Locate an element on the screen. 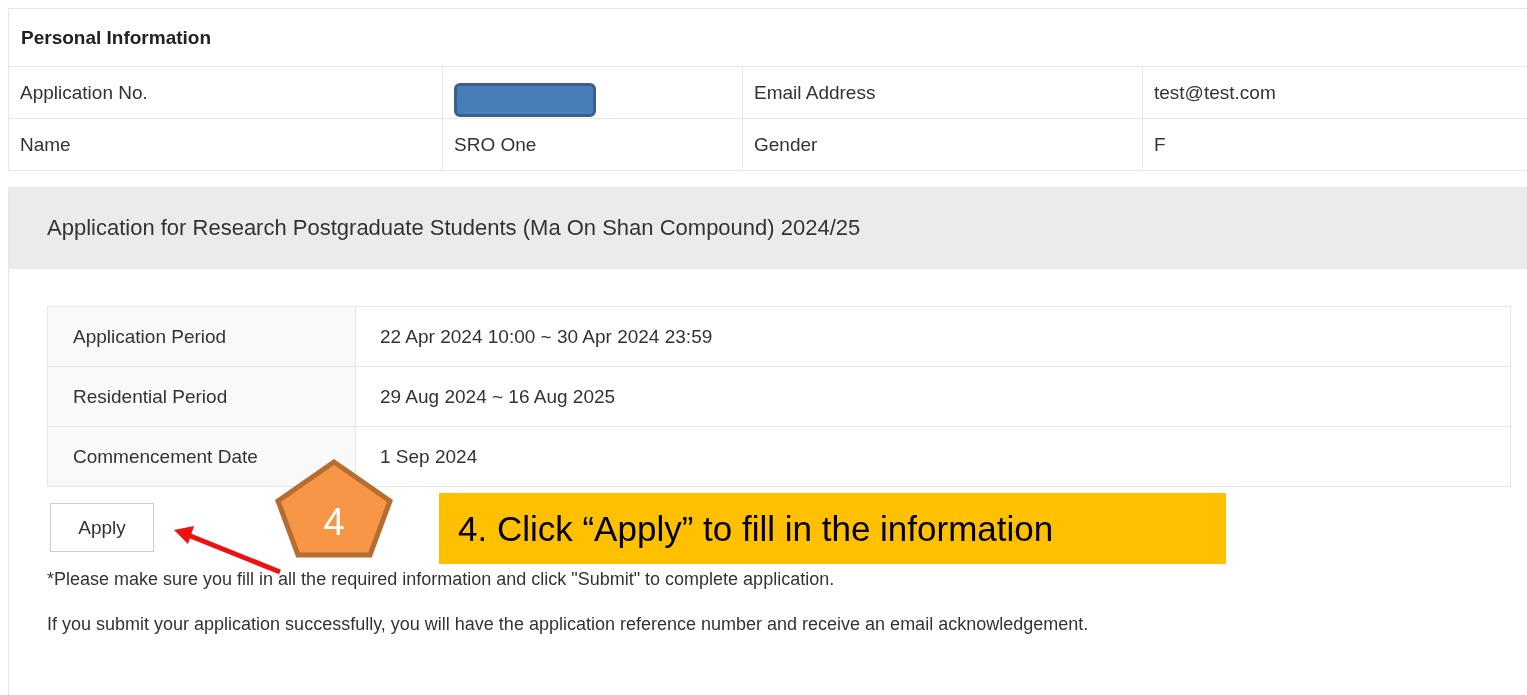  table-cell: Gender is located at coordinates (942, 144).